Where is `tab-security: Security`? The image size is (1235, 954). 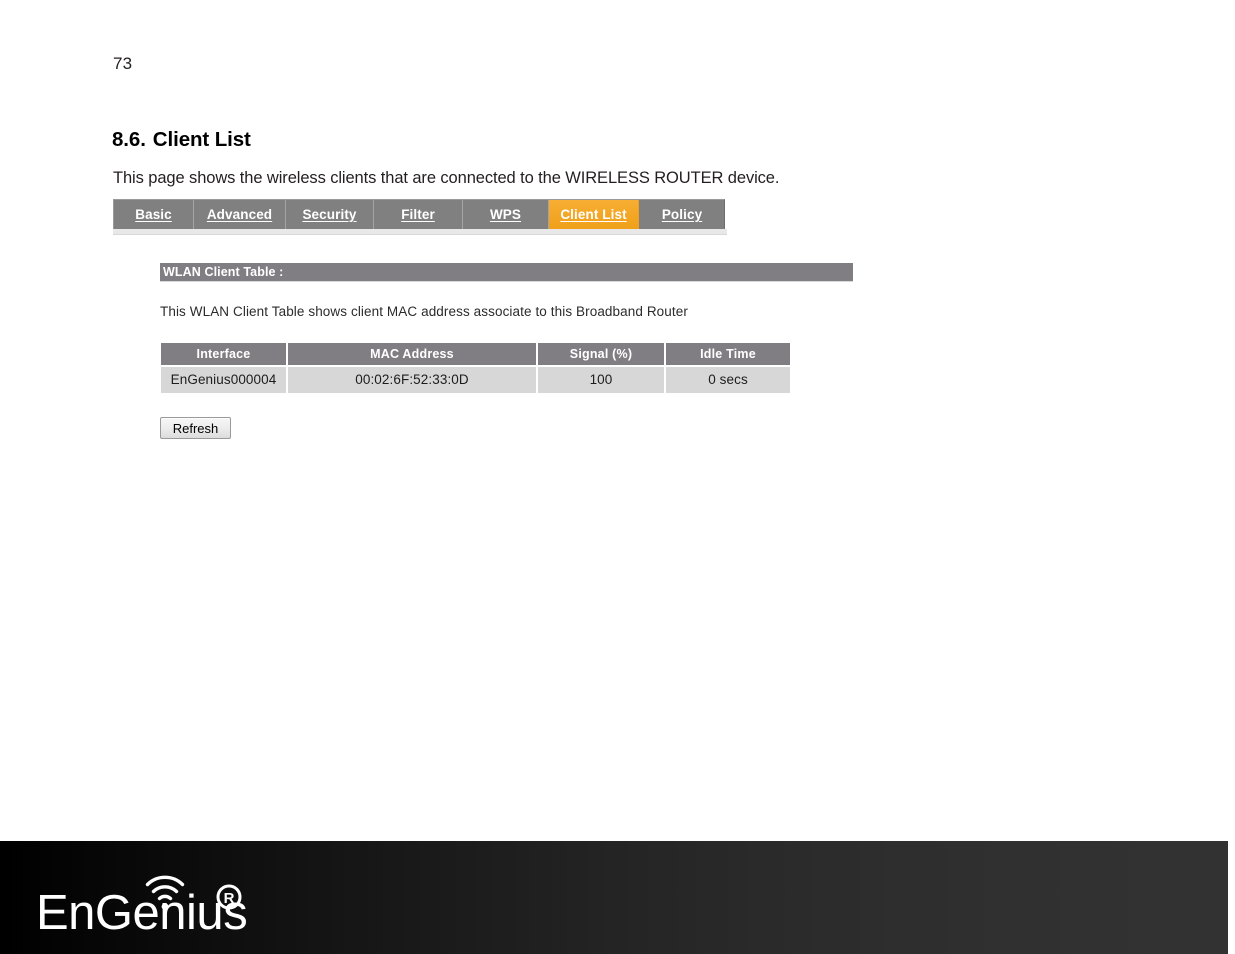 tab-security: Security is located at coordinates (330, 214).